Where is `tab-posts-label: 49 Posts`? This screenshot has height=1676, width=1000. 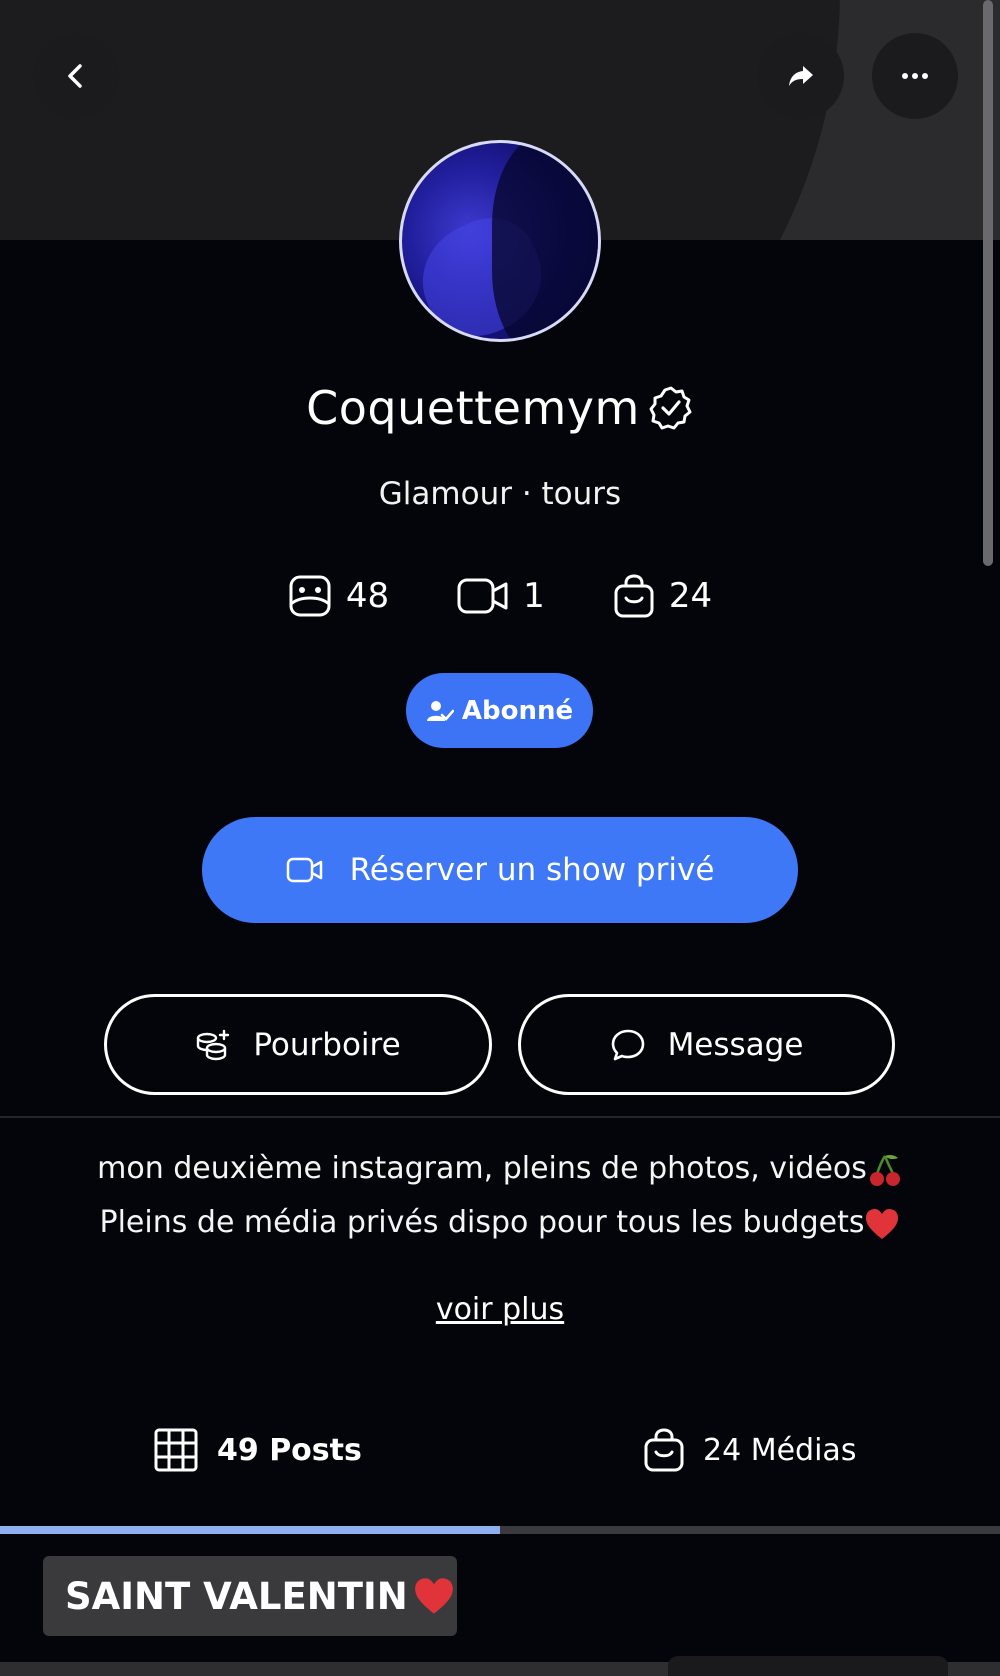
tab-posts-label: 49 Posts is located at coordinates (289, 1450).